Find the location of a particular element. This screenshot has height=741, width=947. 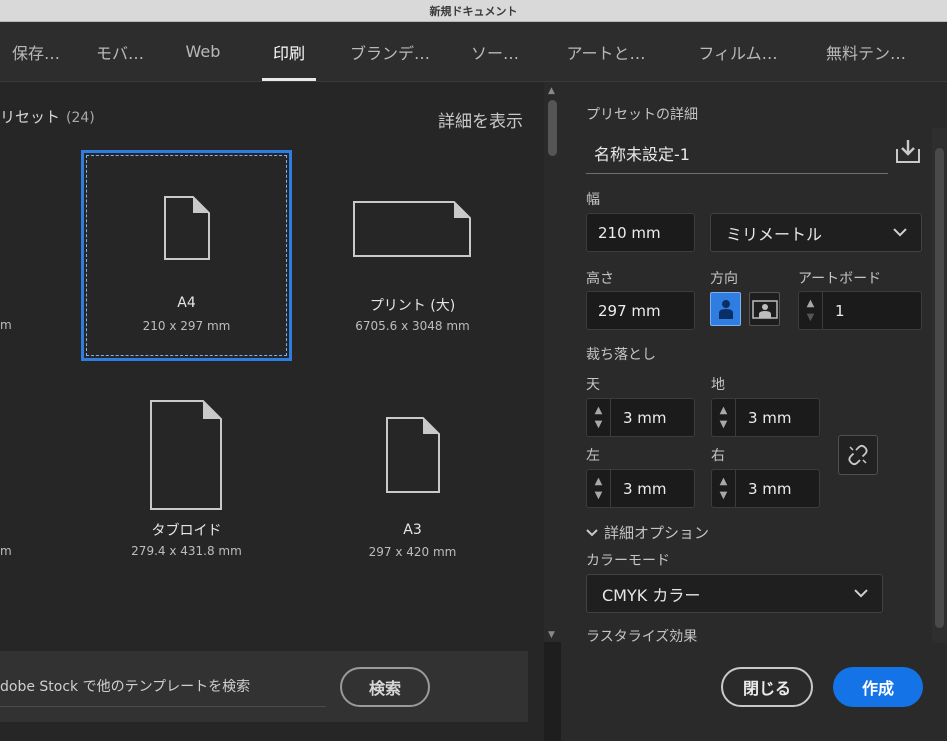

unlink-chain-icon is located at coordinates (858, 455).